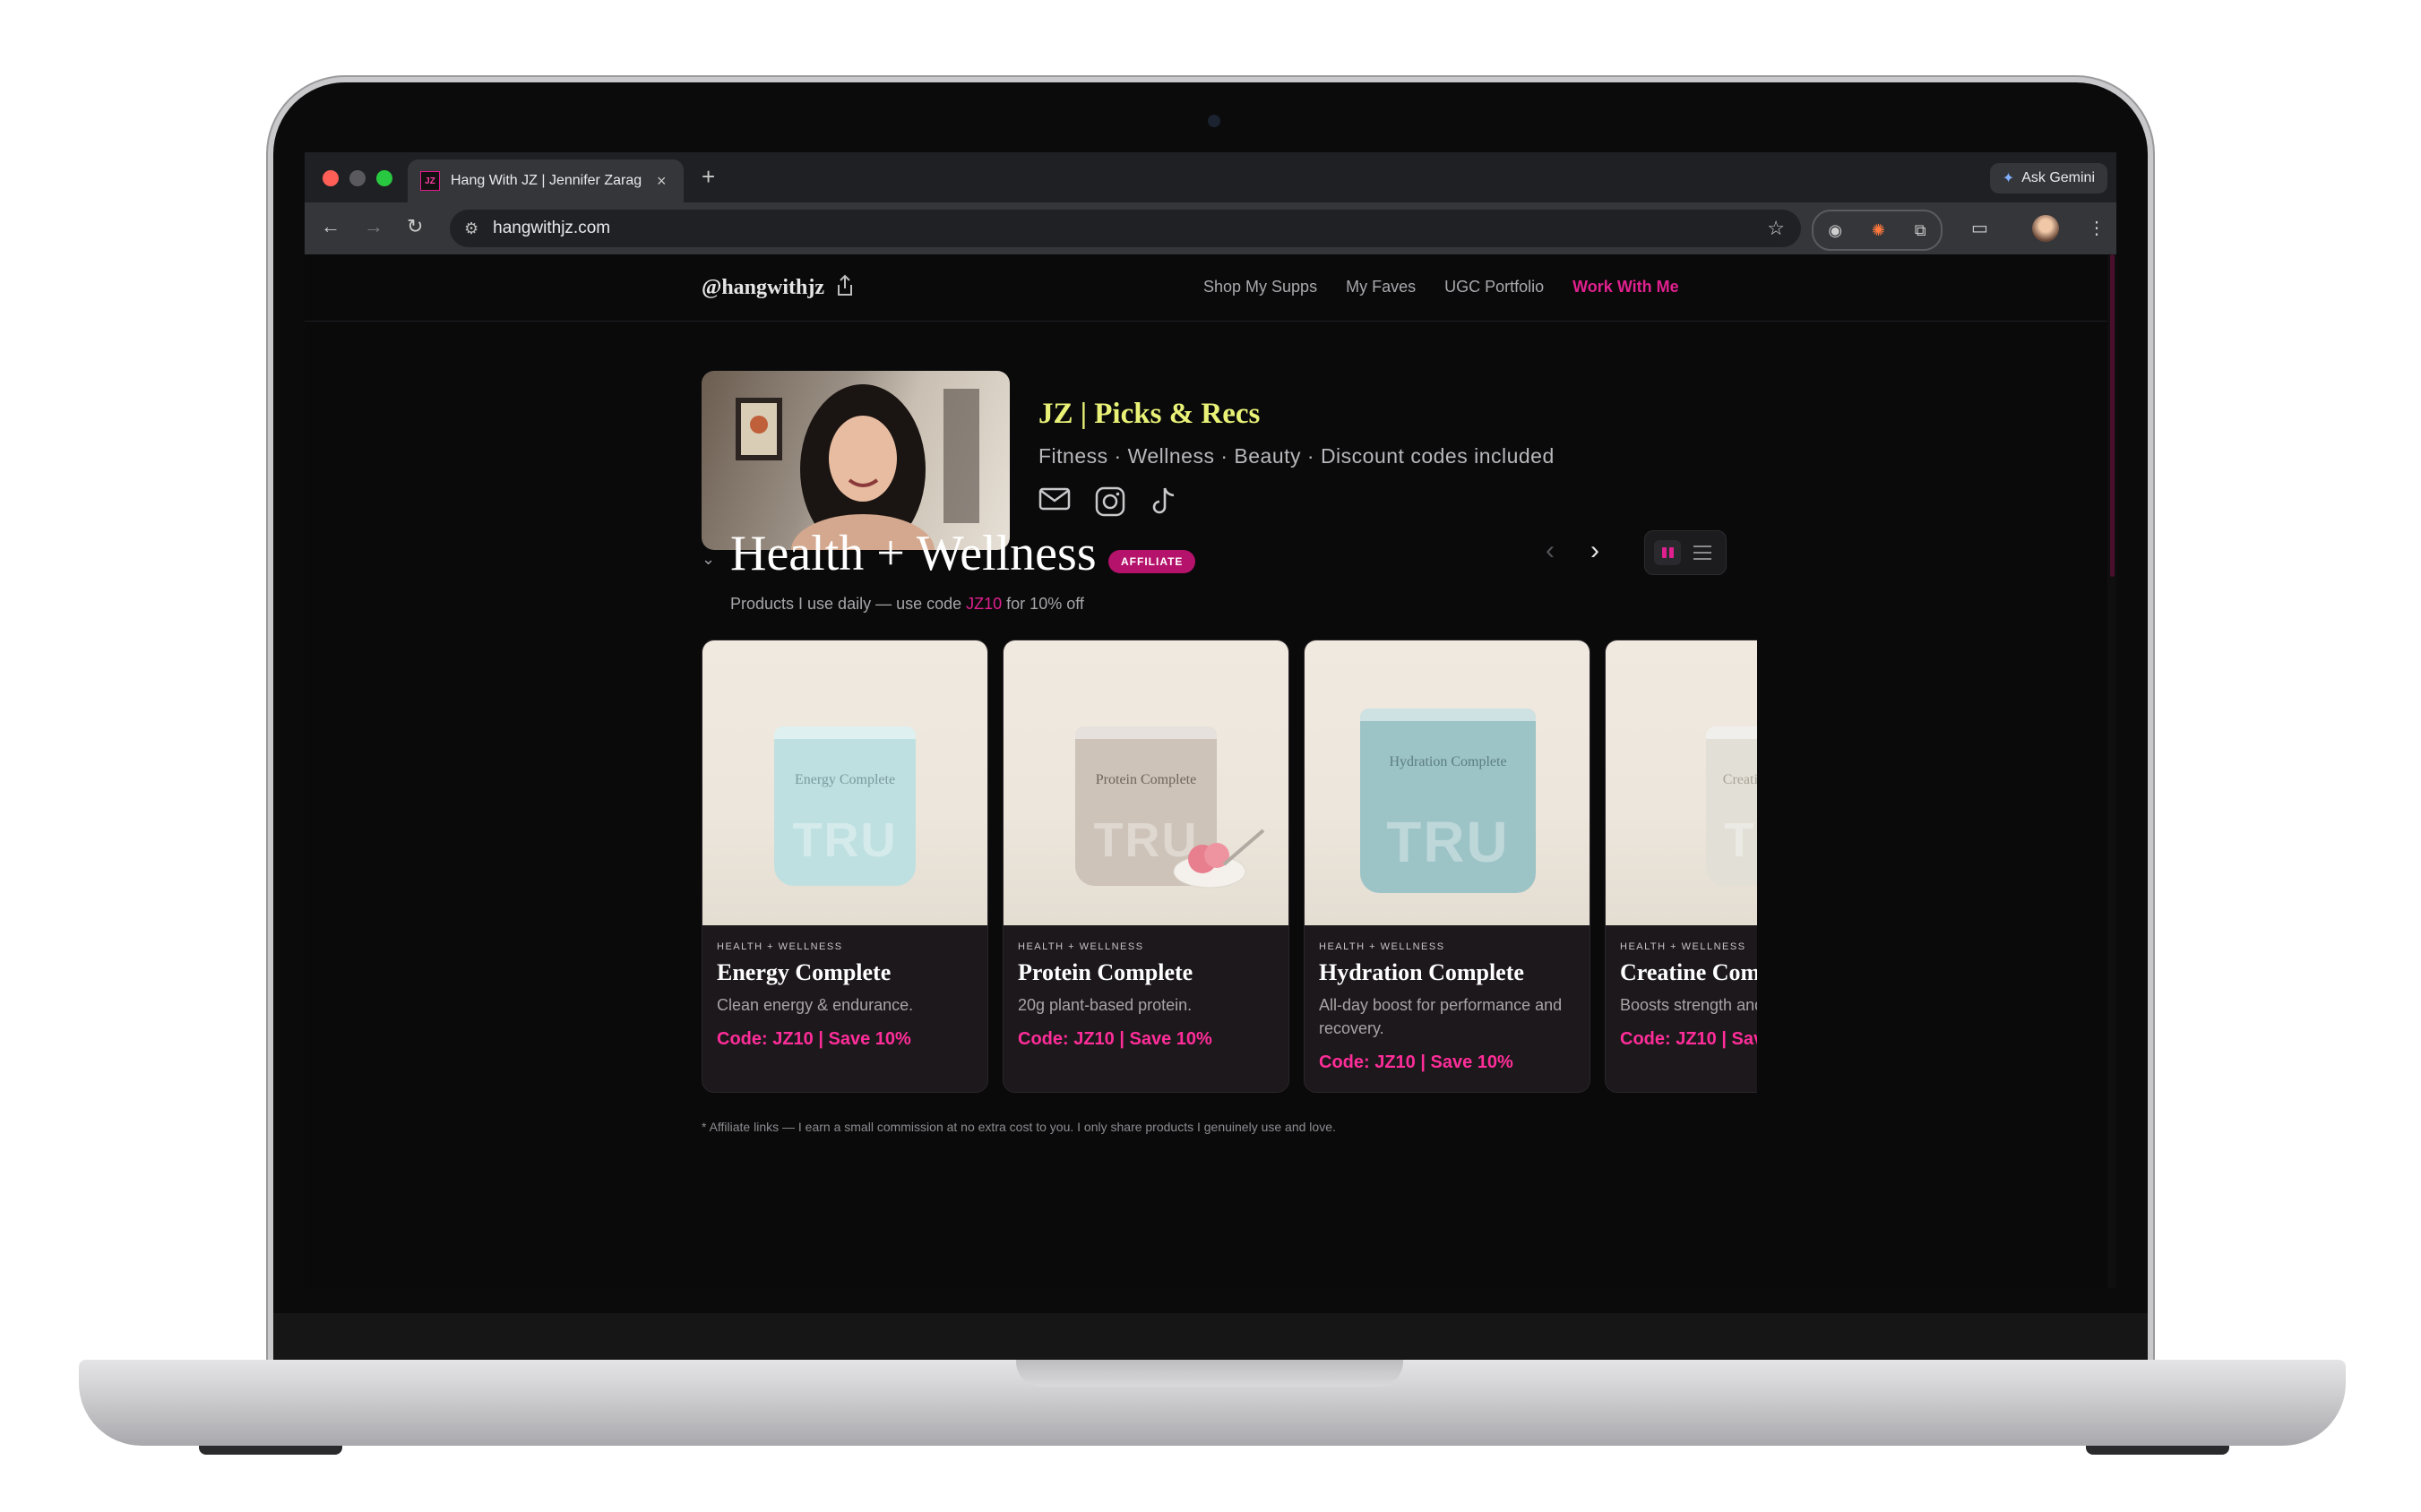  I want to click on product-pouch: Creatine Complete TRU, so click(1731, 806).